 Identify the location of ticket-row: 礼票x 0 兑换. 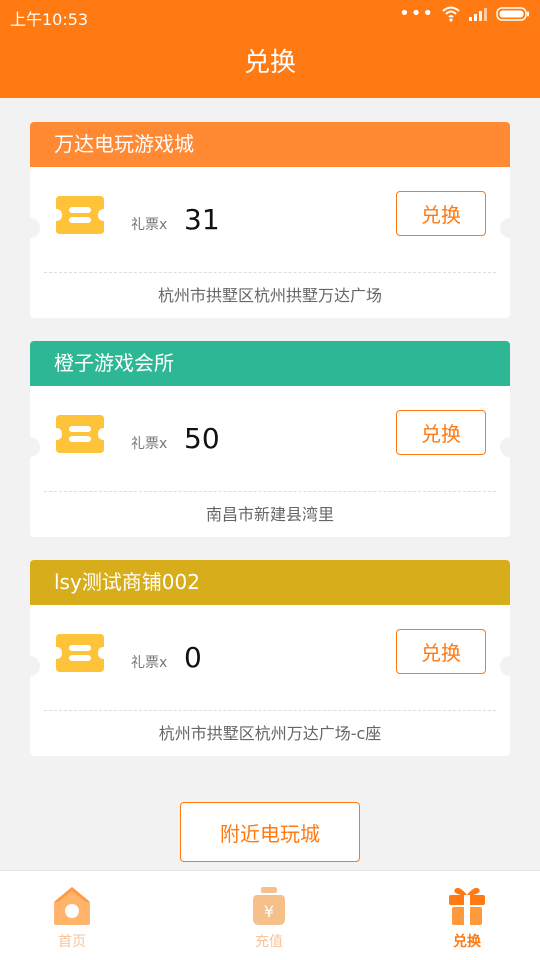
(270, 658).